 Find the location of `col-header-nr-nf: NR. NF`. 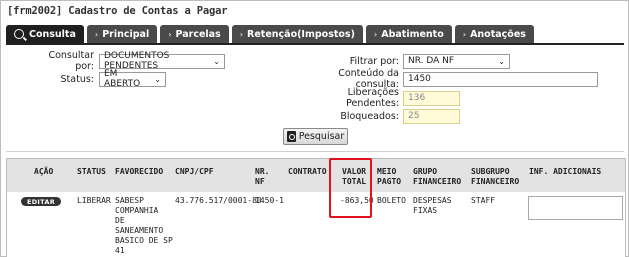

col-header-nr-nf: NR. NF is located at coordinates (262, 177).